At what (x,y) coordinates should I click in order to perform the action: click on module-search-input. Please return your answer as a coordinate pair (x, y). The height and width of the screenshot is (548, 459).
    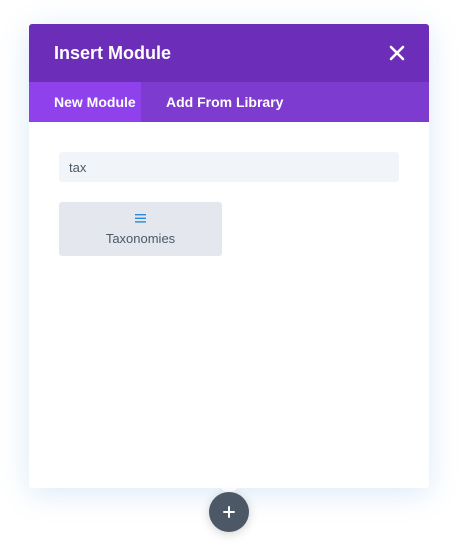
    Looking at the image, I should click on (229, 167).